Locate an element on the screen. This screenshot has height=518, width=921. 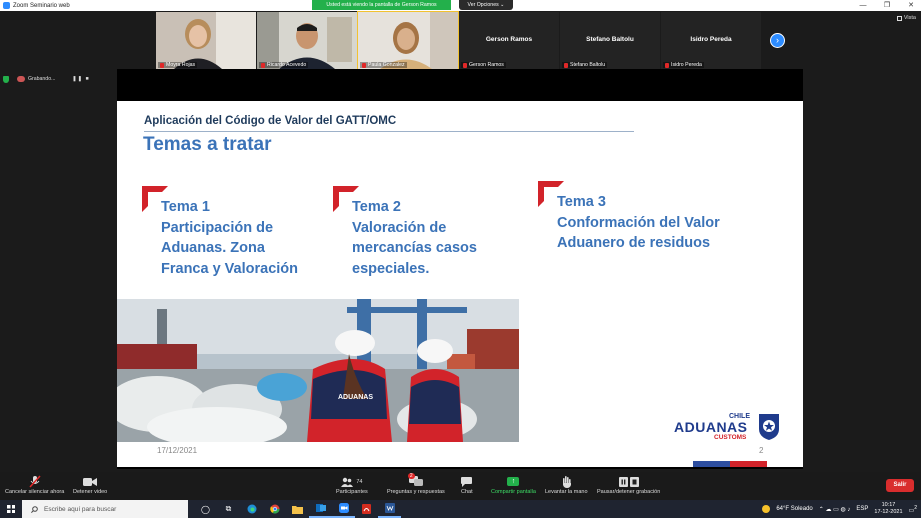
participant-name: Ricardo Acevedo is located at coordinates (287, 65).